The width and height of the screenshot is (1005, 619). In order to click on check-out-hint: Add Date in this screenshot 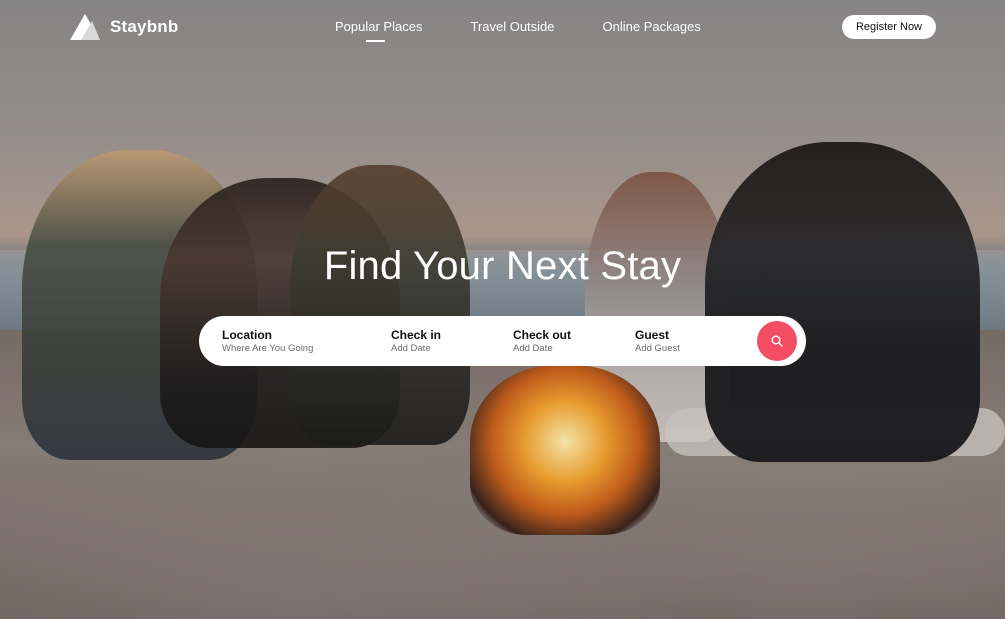, I will do `click(533, 348)`.